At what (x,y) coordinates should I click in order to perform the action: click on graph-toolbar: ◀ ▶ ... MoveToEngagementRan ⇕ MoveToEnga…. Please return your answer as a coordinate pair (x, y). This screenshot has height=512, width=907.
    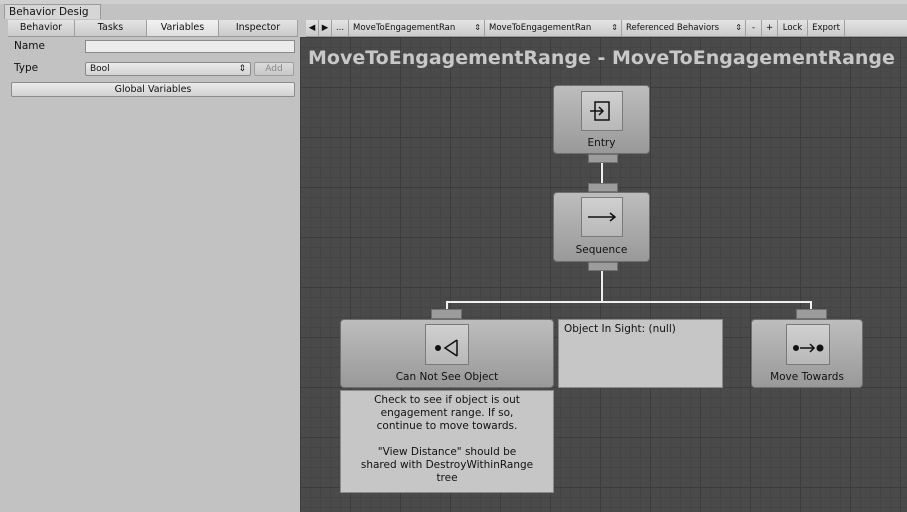
    Looking at the image, I should click on (606, 28).